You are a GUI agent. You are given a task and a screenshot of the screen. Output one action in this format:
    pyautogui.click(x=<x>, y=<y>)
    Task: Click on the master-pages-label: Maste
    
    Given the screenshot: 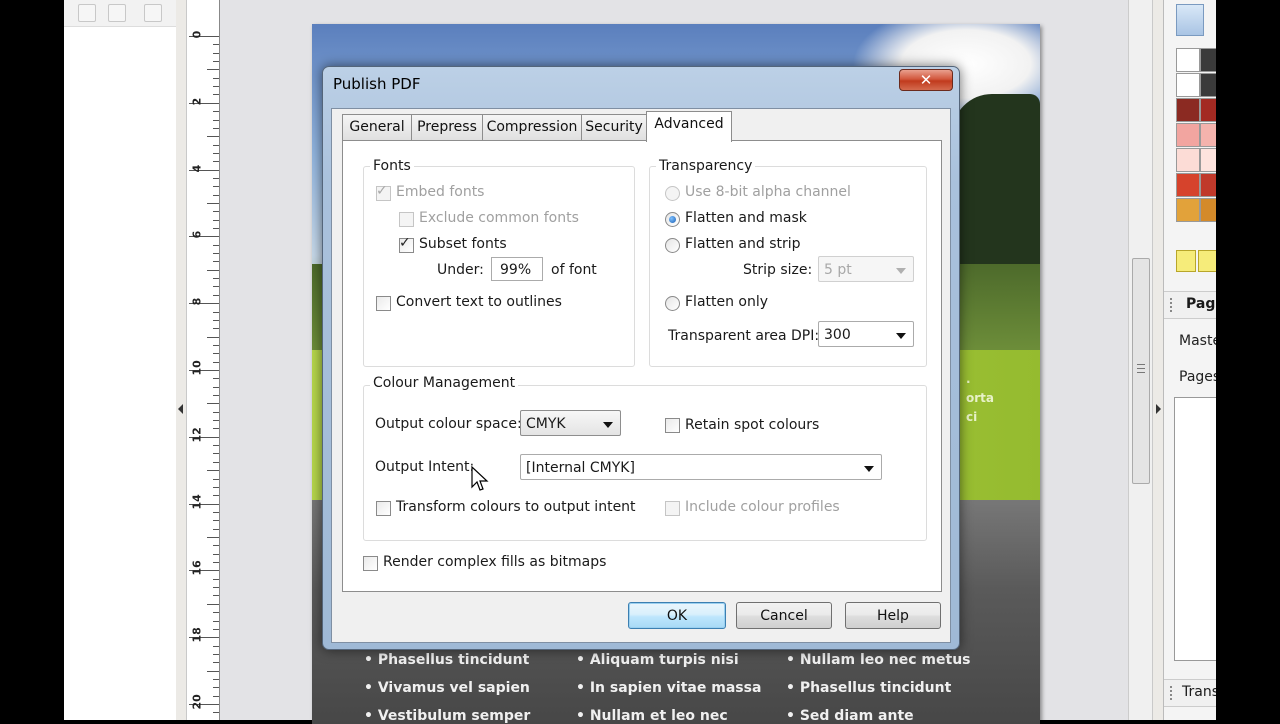 What is the action you would take?
    pyautogui.click(x=1198, y=341)
    